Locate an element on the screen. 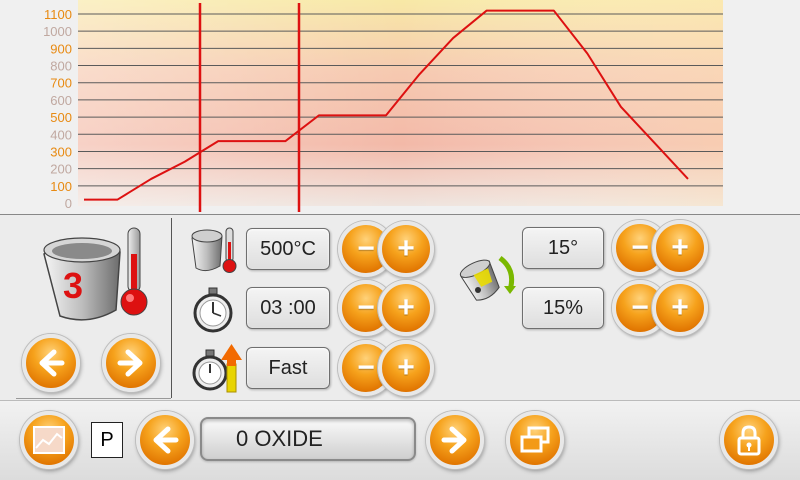 The image size is (800, 480). rate-stepper: − + is located at coordinates (386, 368).